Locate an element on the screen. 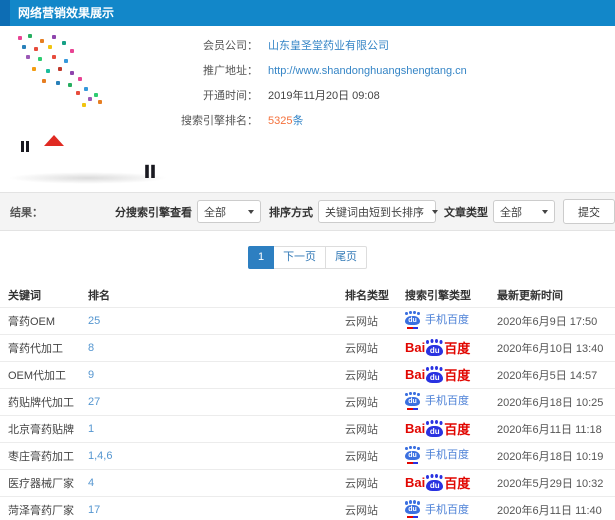 This screenshot has width=615, height=520. table-row: 膏药代加工 8 云网站 Bai du 百度 2020年6月10日 13:40 is located at coordinates (307, 347).